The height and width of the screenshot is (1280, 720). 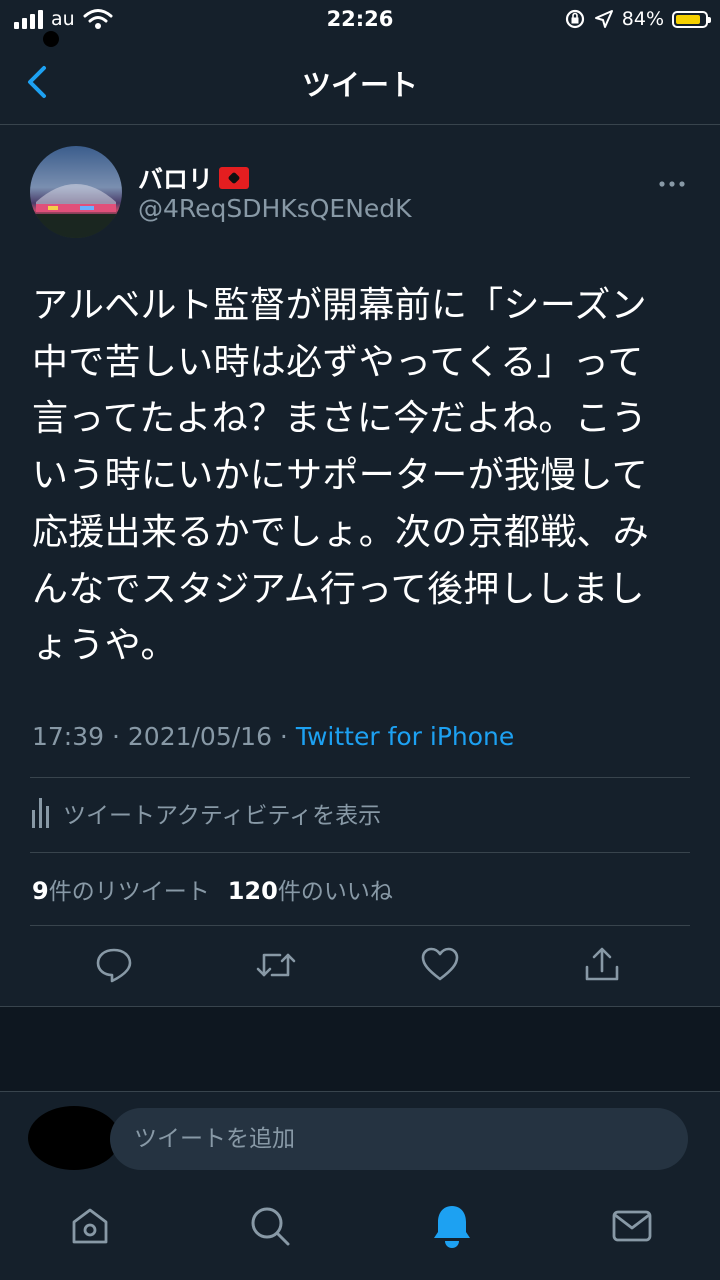 I want to click on tweet-text-line: アルベルト監督が開幕前に「シーズン, so click(x=339, y=305).